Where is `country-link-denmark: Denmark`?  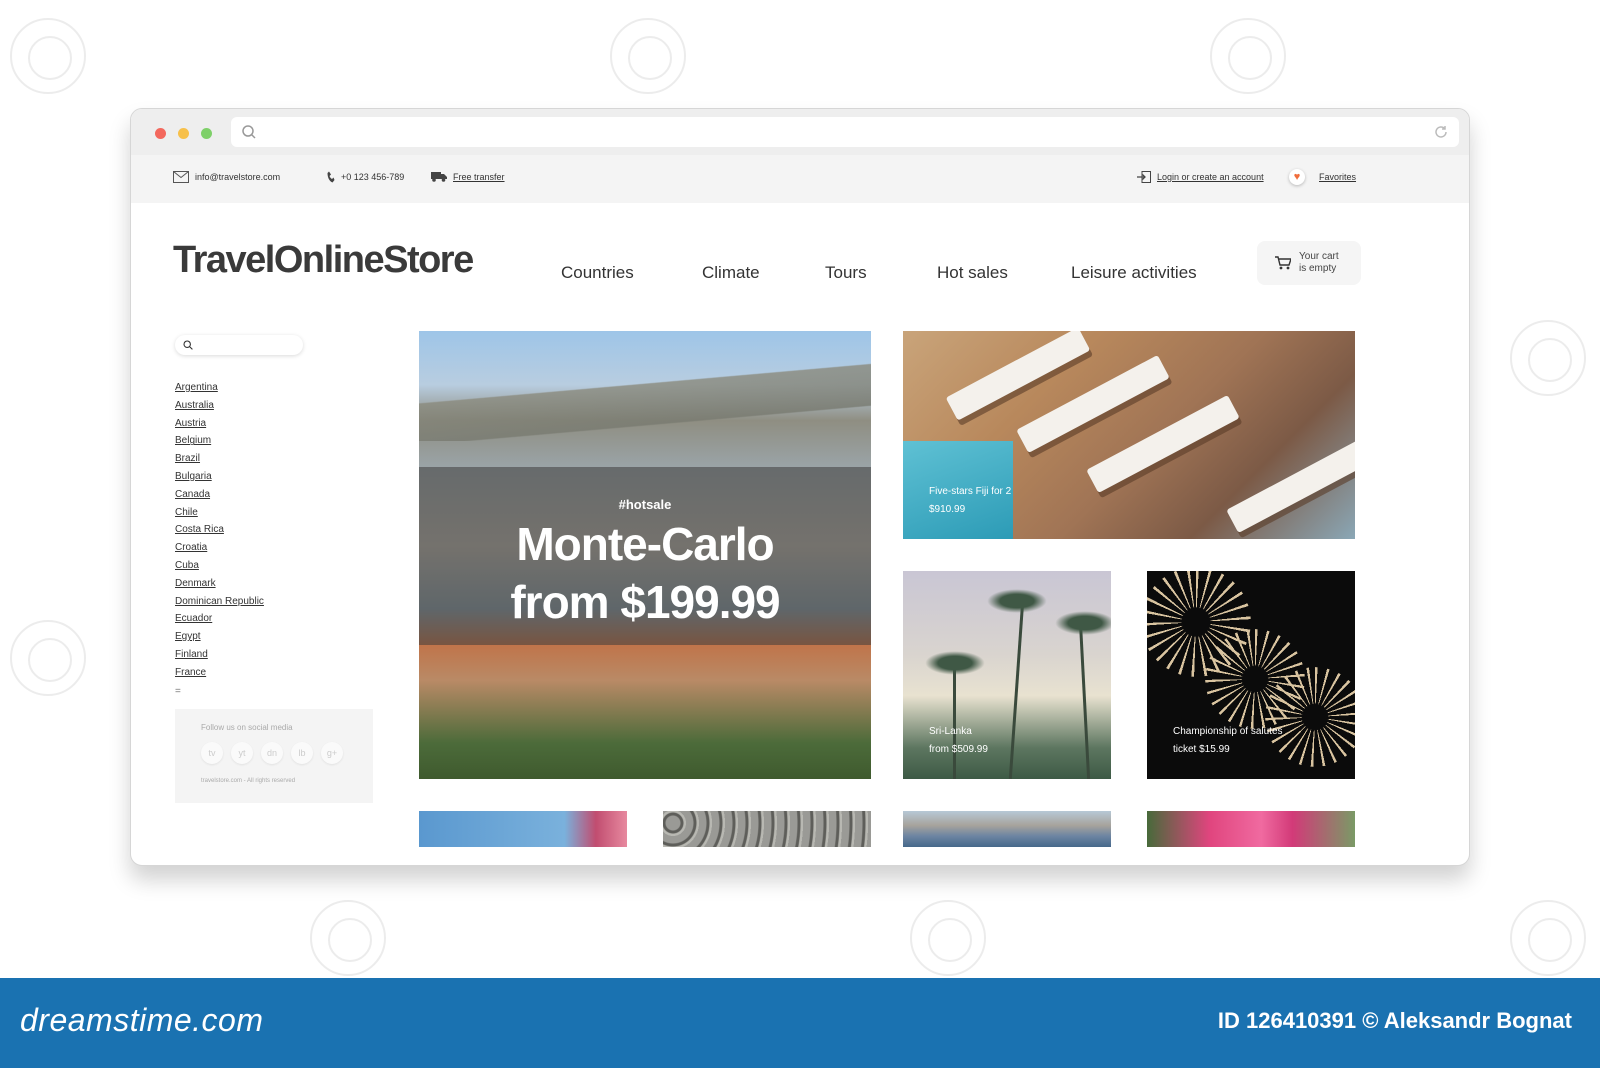 country-link-denmark: Denmark is located at coordinates (275, 584).